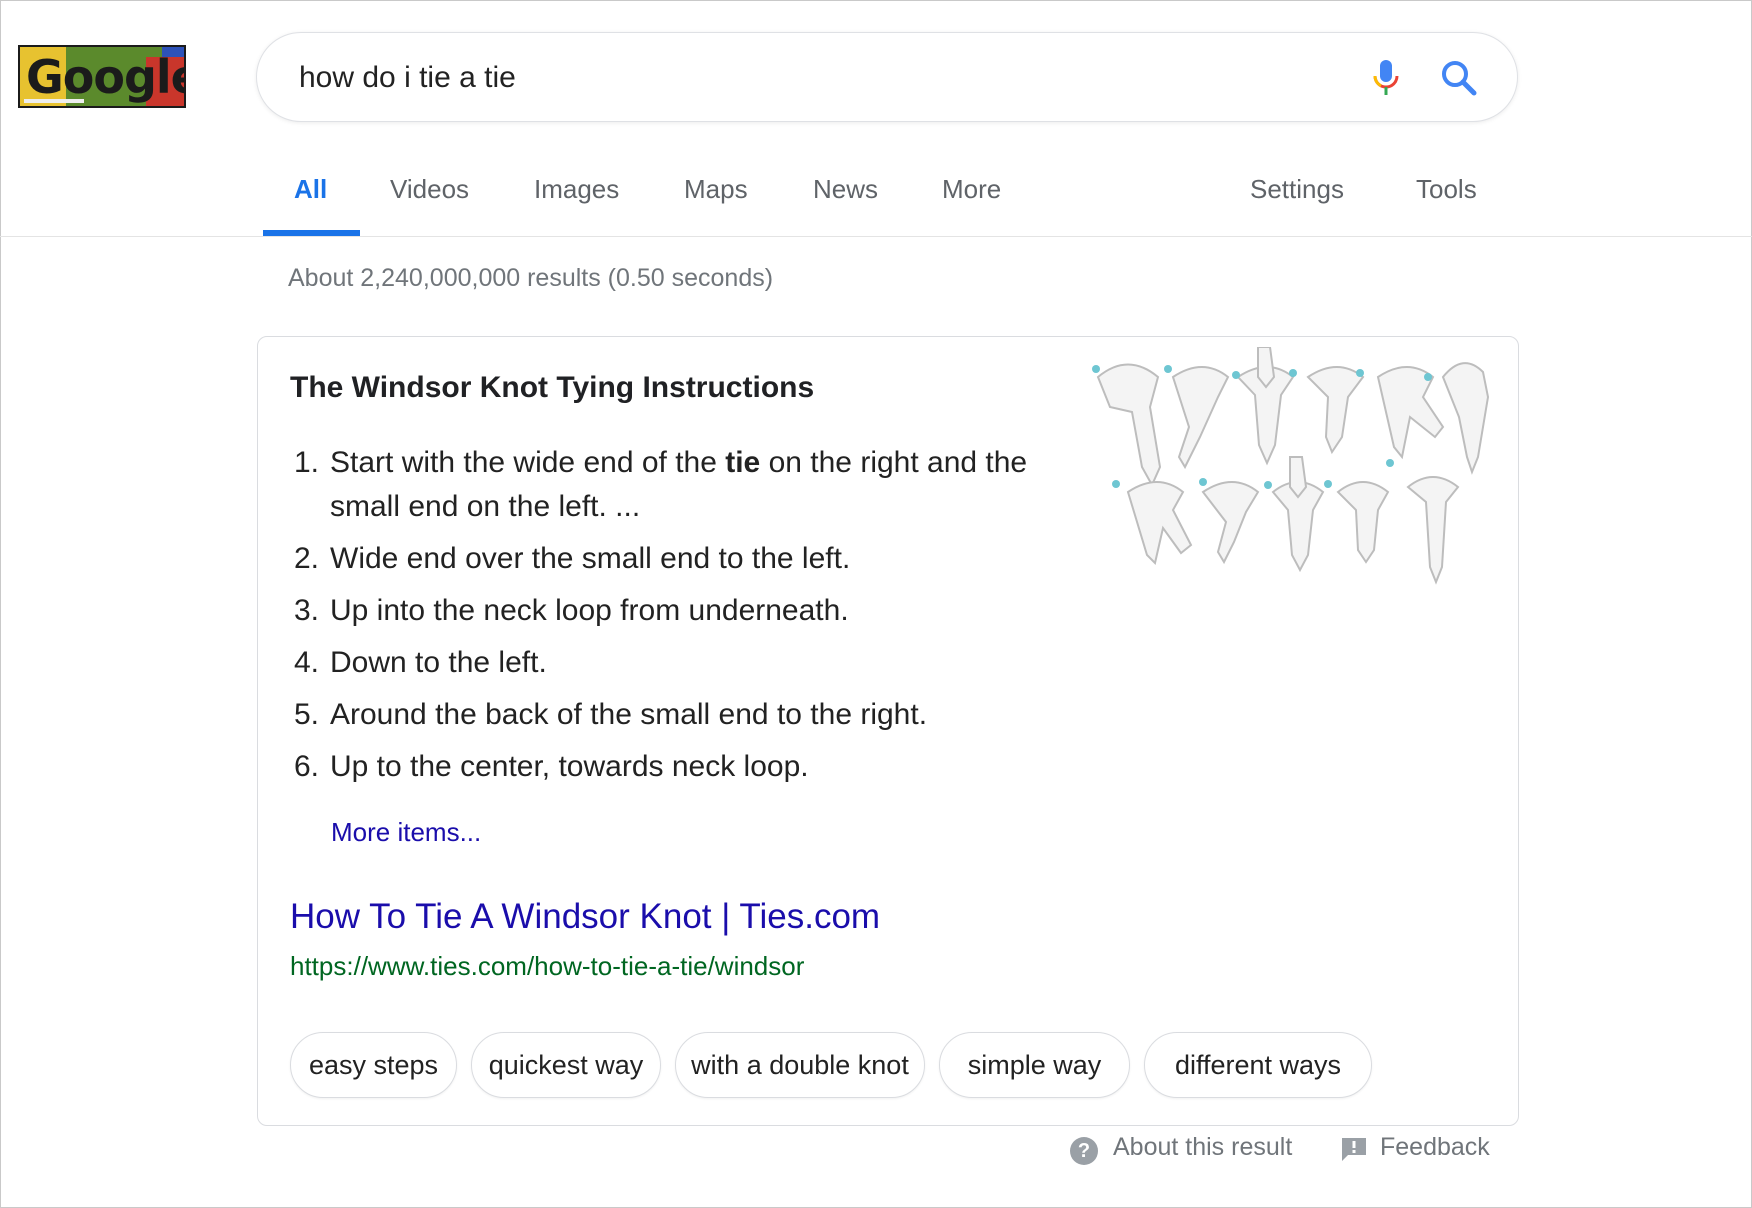  I want to click on help-icon: ?, so click(1084, 1151).